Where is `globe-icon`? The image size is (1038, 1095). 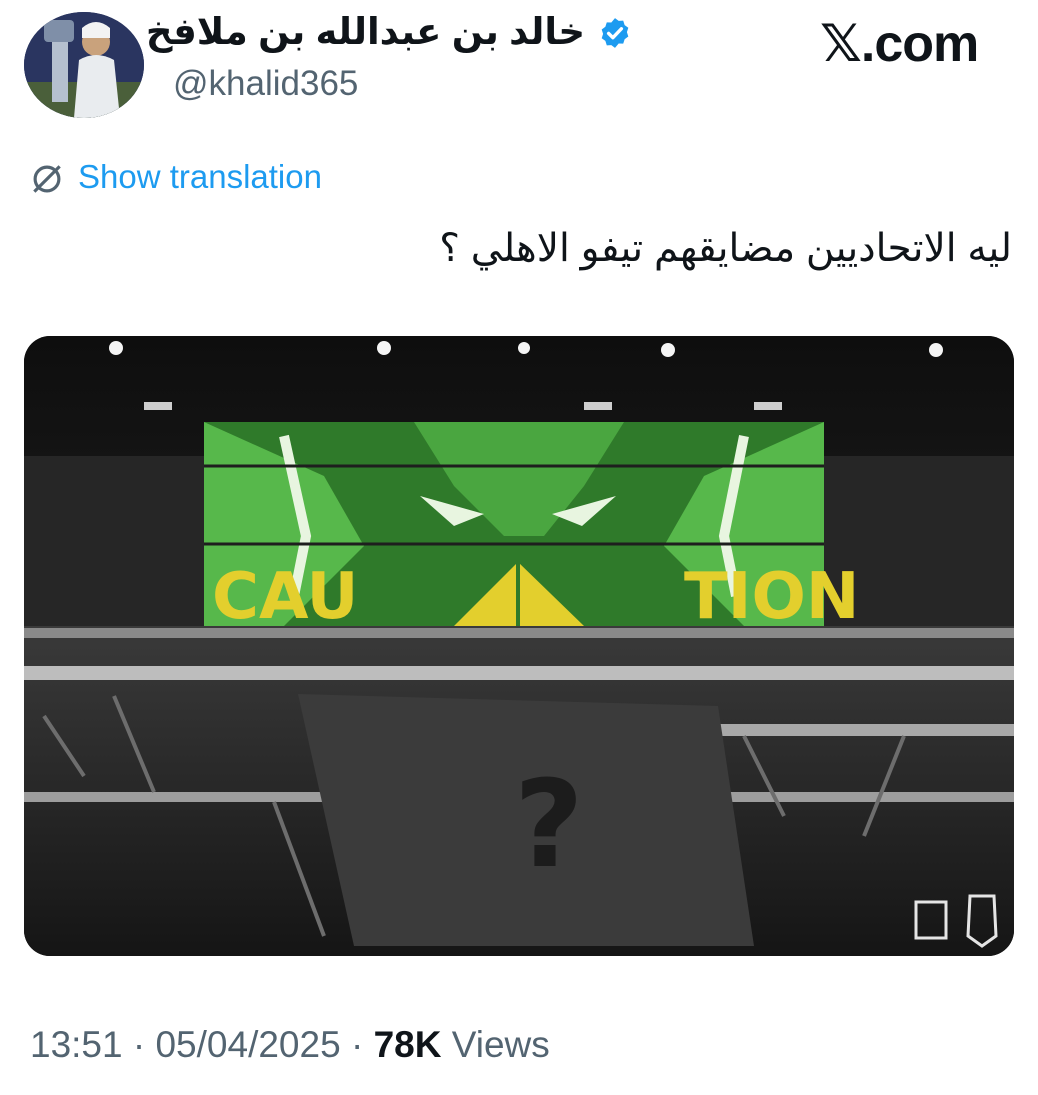 globe-icon is located at coordinates (47, 179).